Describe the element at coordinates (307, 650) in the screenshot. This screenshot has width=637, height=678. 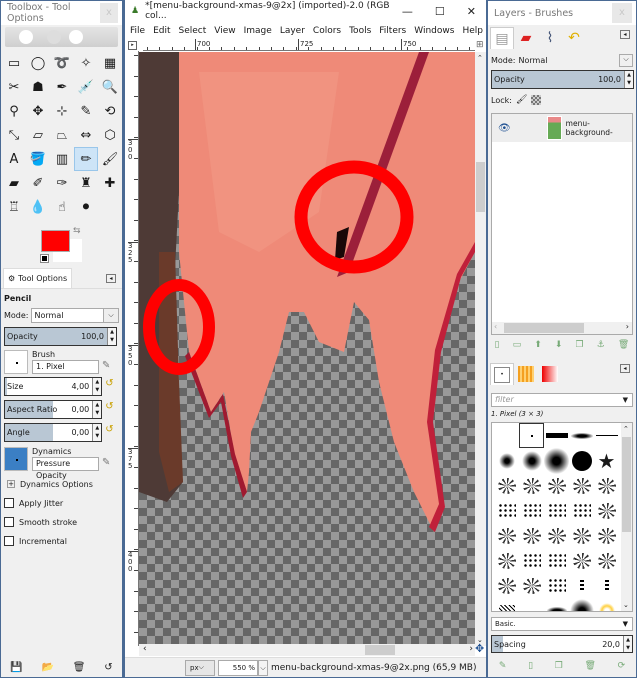
I see `horizontal-scrollbar: ‹ ›` at that location.